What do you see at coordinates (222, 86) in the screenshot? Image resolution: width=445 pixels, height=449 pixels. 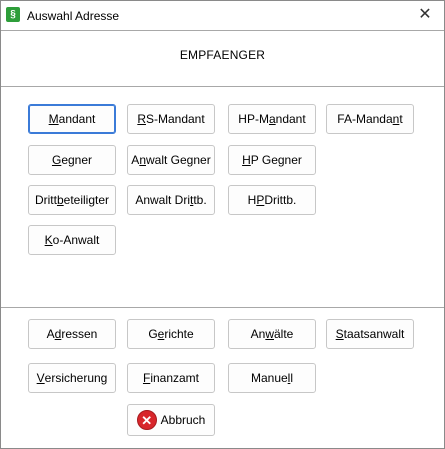 I see `heading-divider` at bounding box center [222, 86].